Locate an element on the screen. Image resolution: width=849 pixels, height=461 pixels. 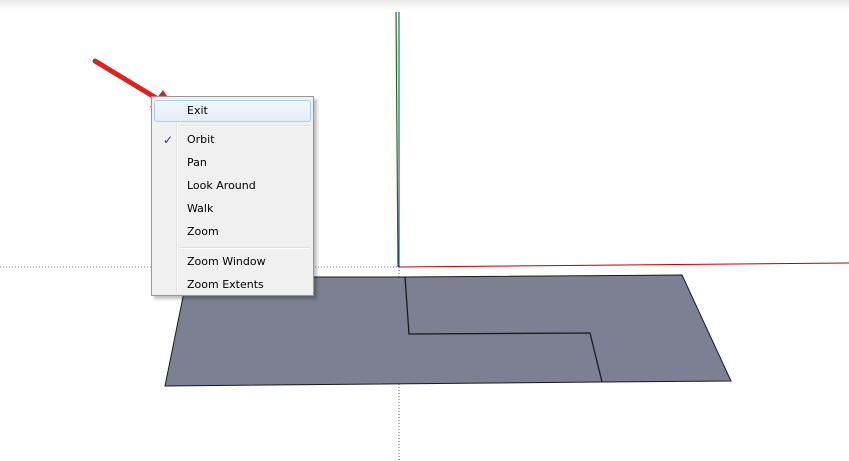
menu-item-label: Exit is located at coordinates (197, 110).